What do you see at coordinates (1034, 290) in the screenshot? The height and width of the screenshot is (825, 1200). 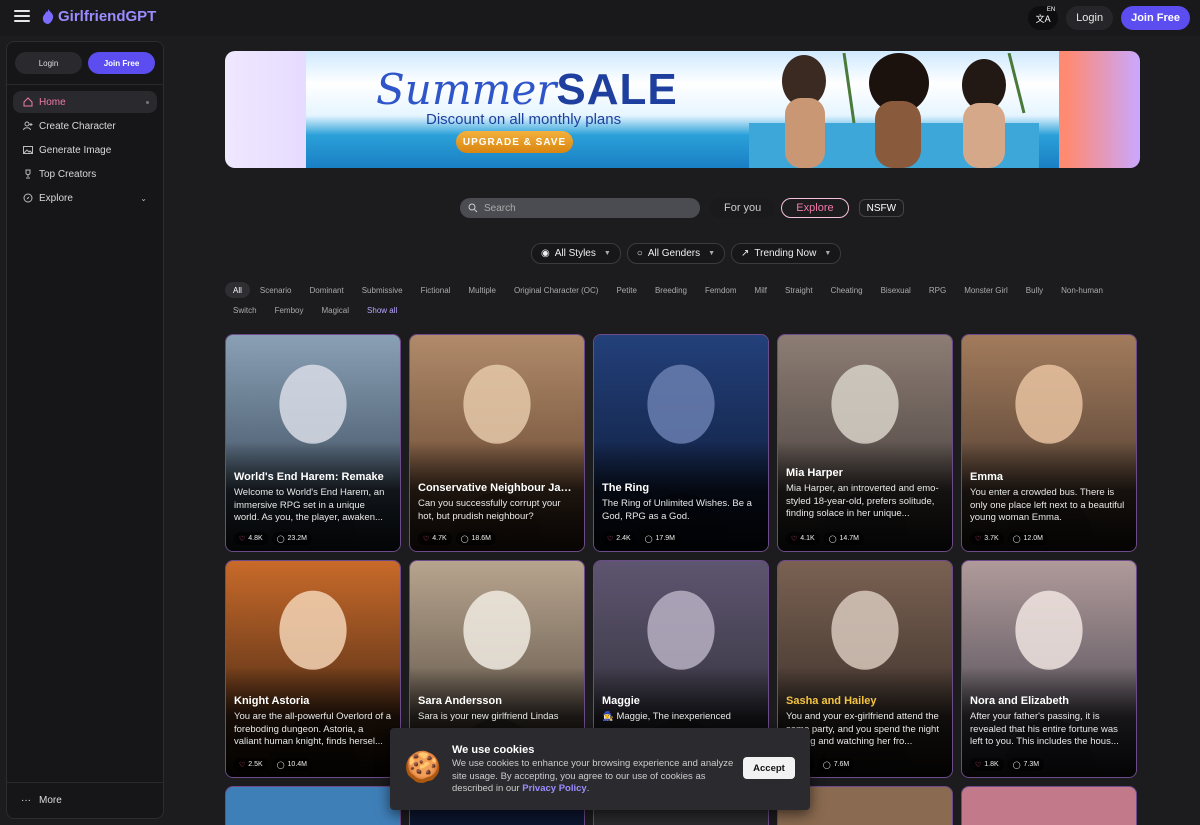 I see `tag-chip: Bully` at bounding box center [1034, 290].